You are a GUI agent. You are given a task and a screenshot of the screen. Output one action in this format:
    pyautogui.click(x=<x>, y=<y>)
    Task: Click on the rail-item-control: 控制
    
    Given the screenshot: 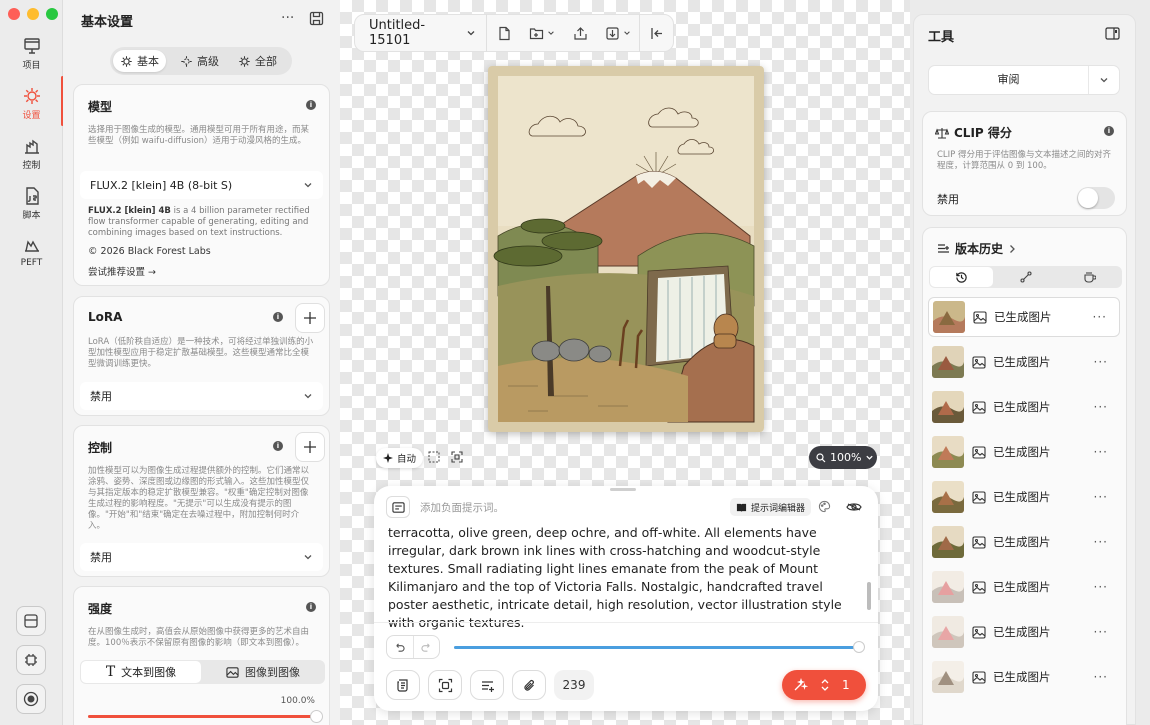 What is the action you would take?
    pyautogui.click(x=31, y=153)
    